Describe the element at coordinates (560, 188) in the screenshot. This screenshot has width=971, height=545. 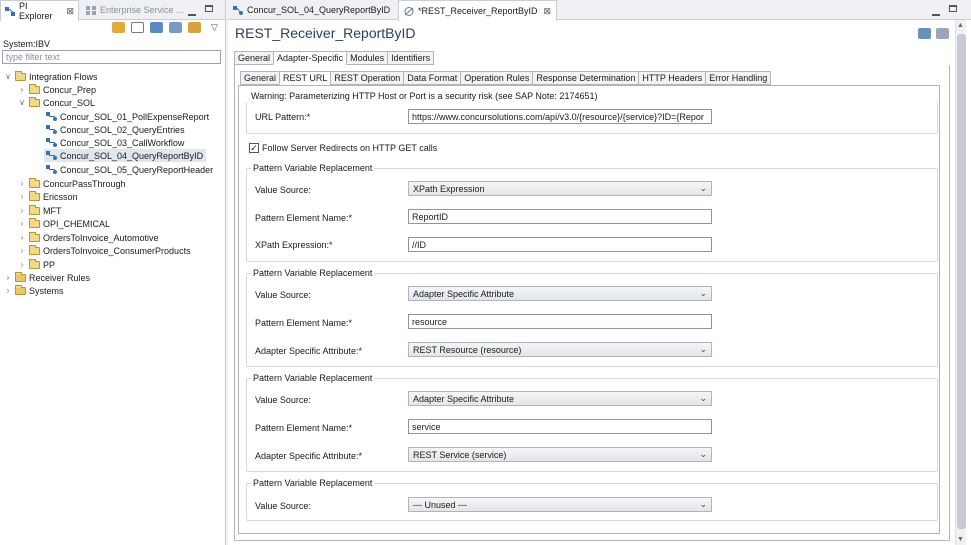
I see `value-source-select-1: XPath Expression ⌄` at that location.